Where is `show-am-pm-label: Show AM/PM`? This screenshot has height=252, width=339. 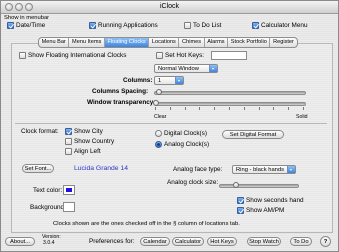 show-am-pm-label: Show AM/PM is located at coordinates (265, 210).